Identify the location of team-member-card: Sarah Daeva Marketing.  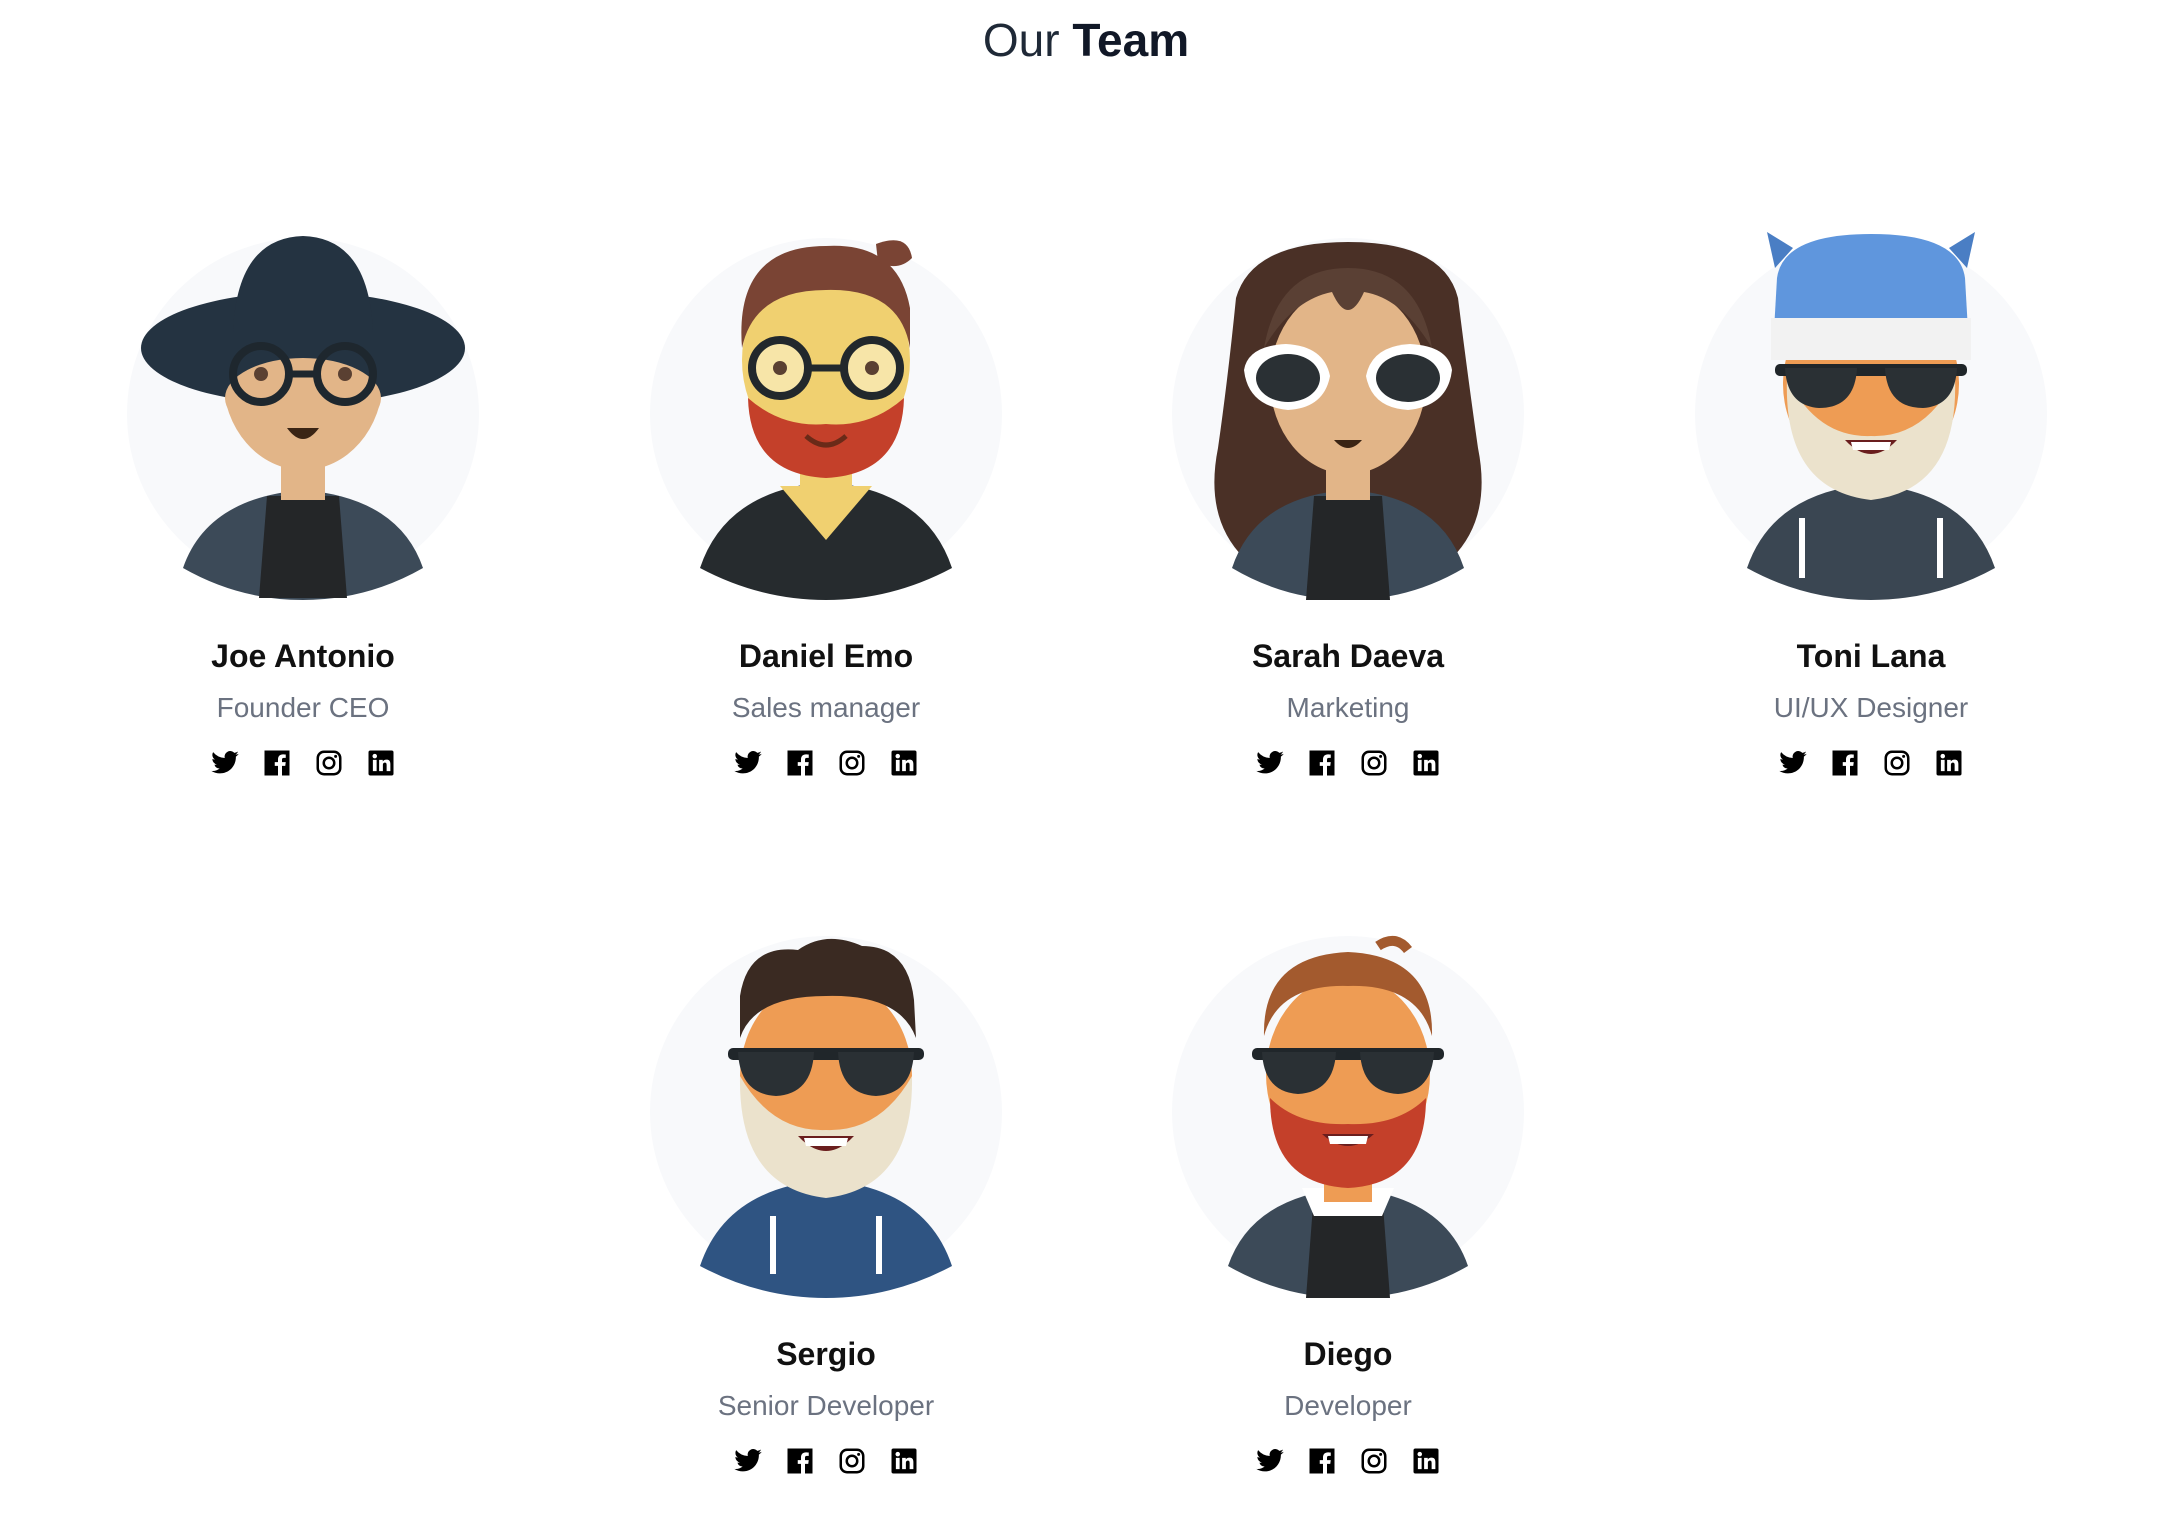
(1348, 508).